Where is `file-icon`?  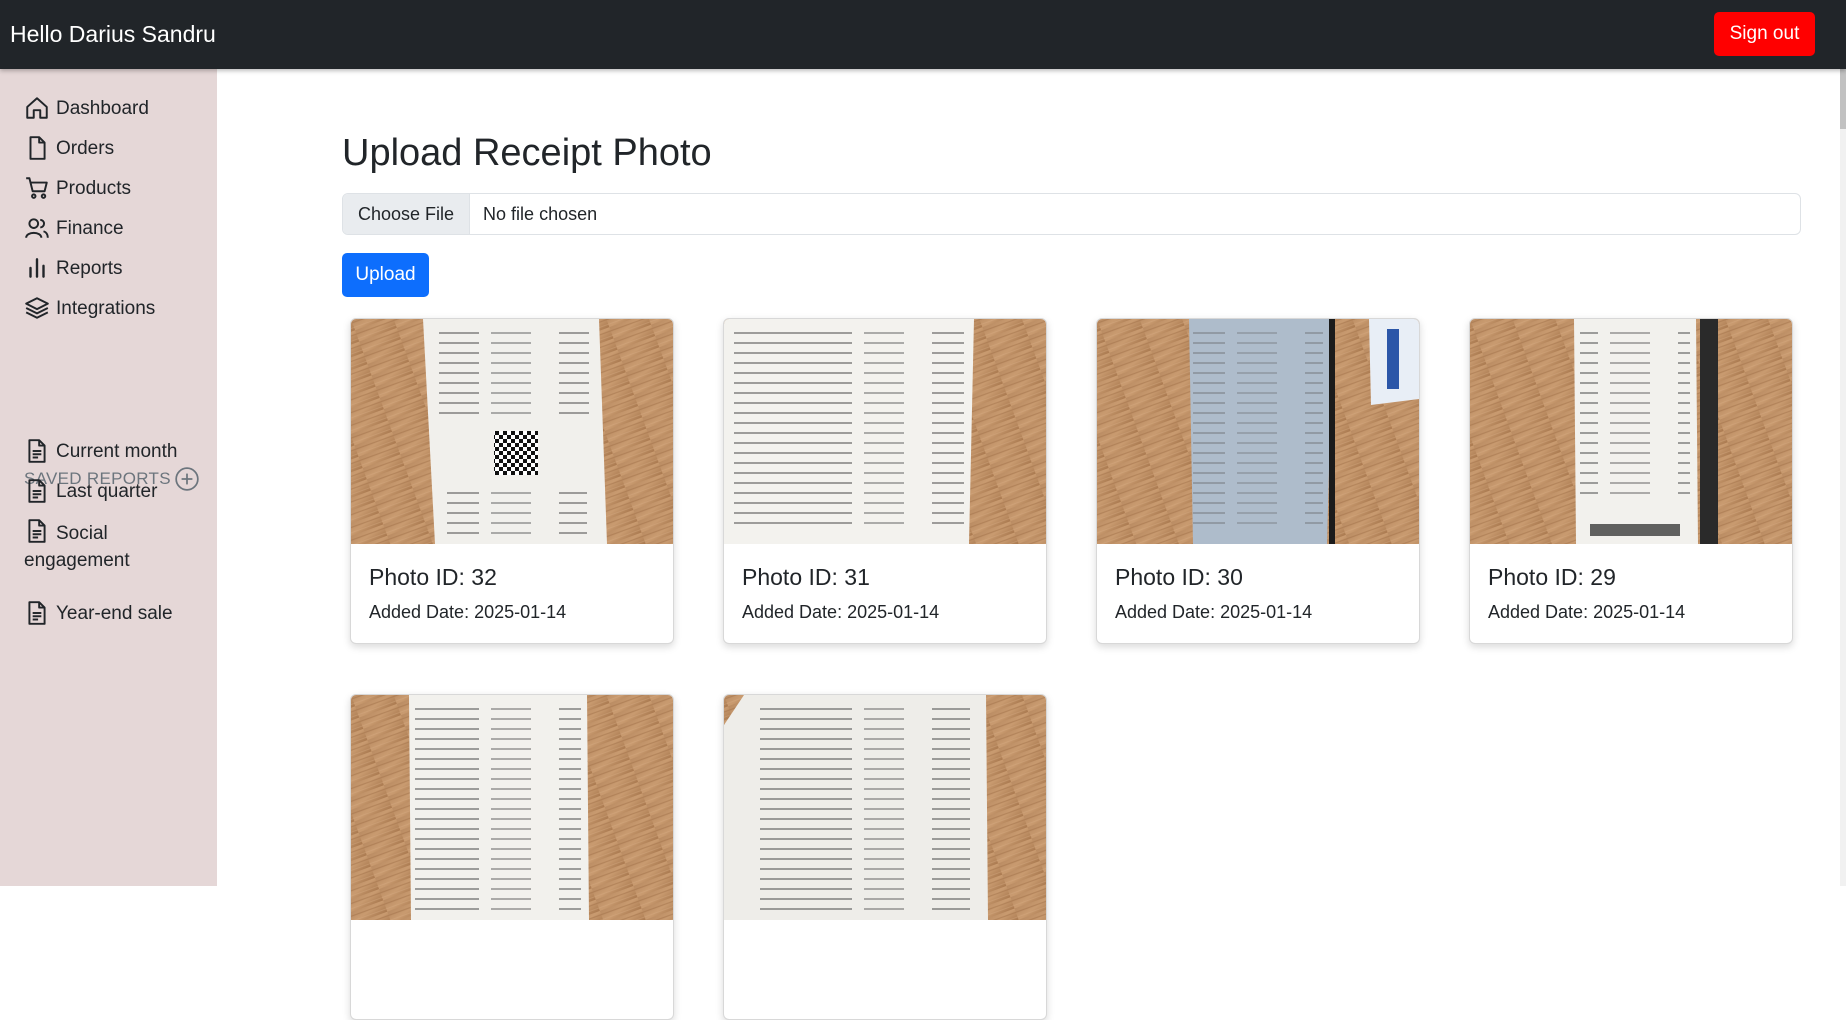 file-icon is located at coordinates (37, 148).